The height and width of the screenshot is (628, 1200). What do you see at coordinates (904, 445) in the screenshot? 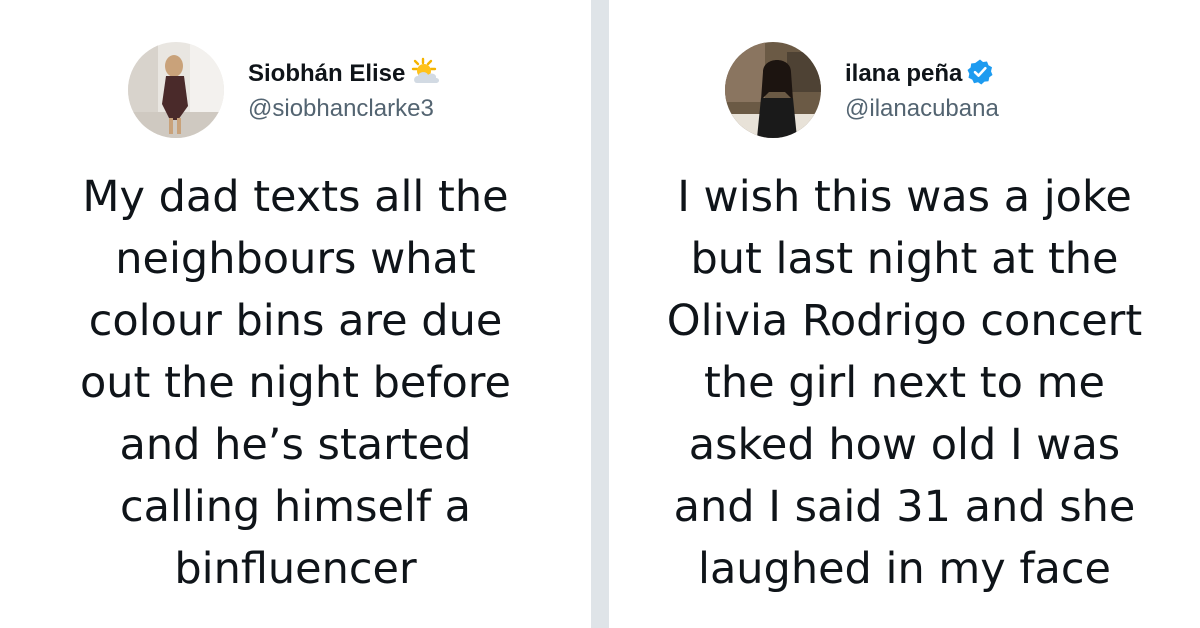
I see `tweet-text-line: asked how old I was` at bounding box center [904, 445].